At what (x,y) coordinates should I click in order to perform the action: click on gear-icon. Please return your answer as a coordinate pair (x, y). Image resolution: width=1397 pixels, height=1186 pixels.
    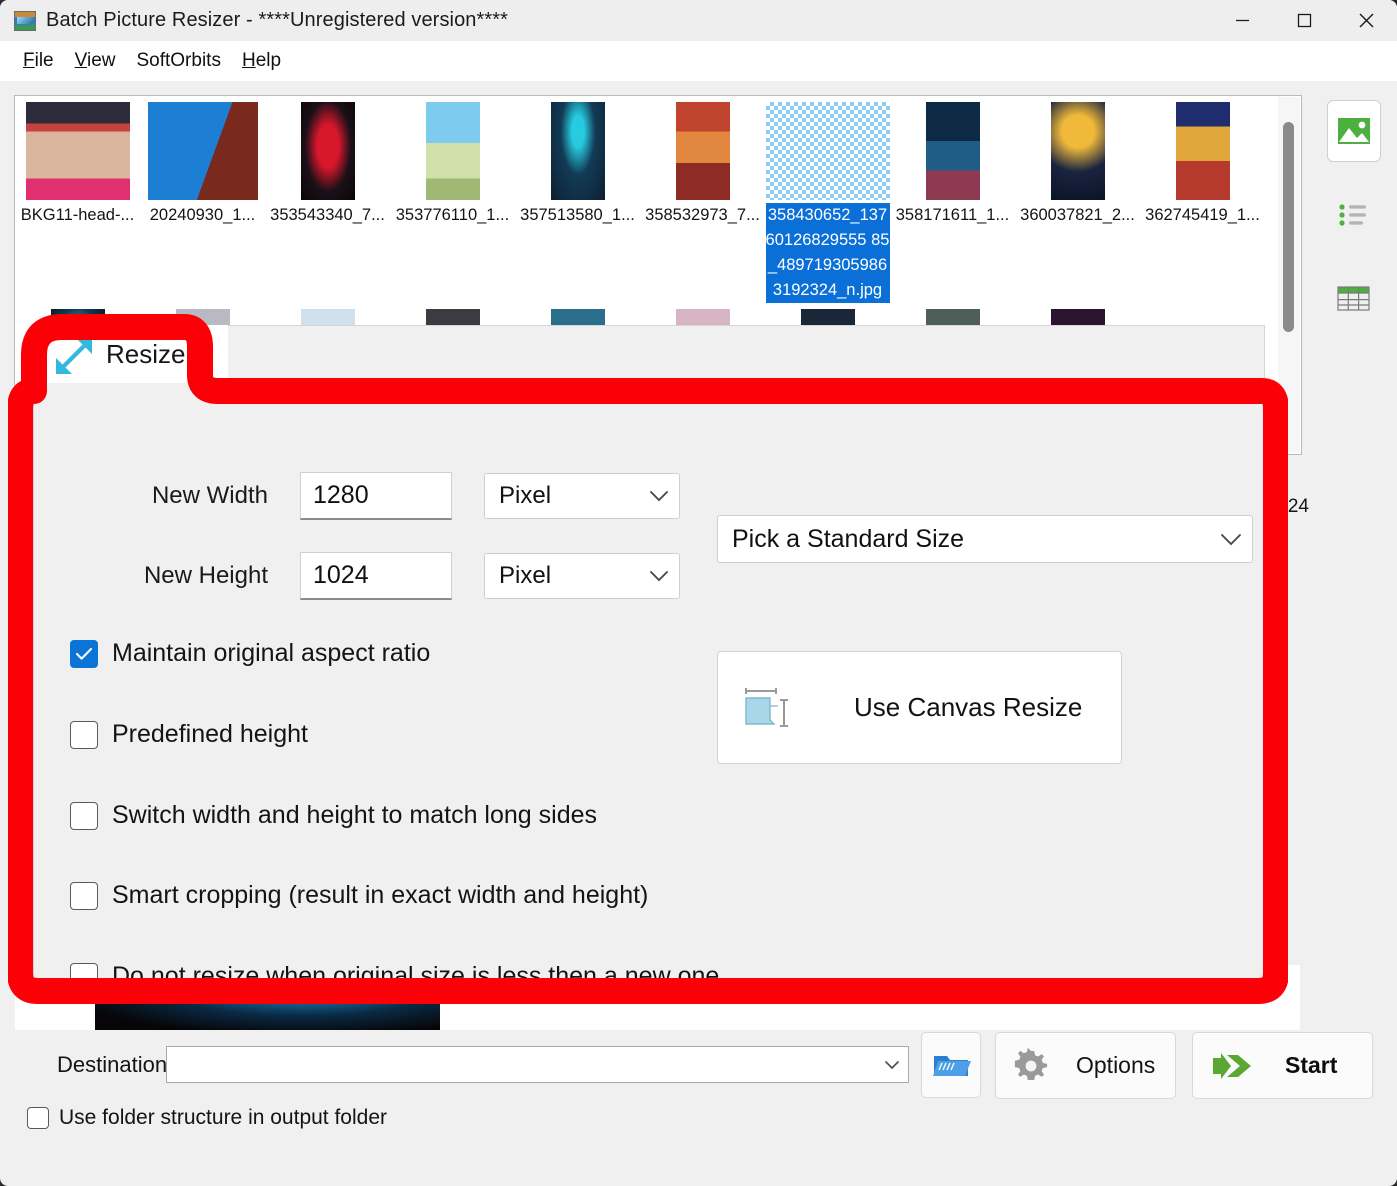
    Looking at the image, I should click on (1031, 1063).